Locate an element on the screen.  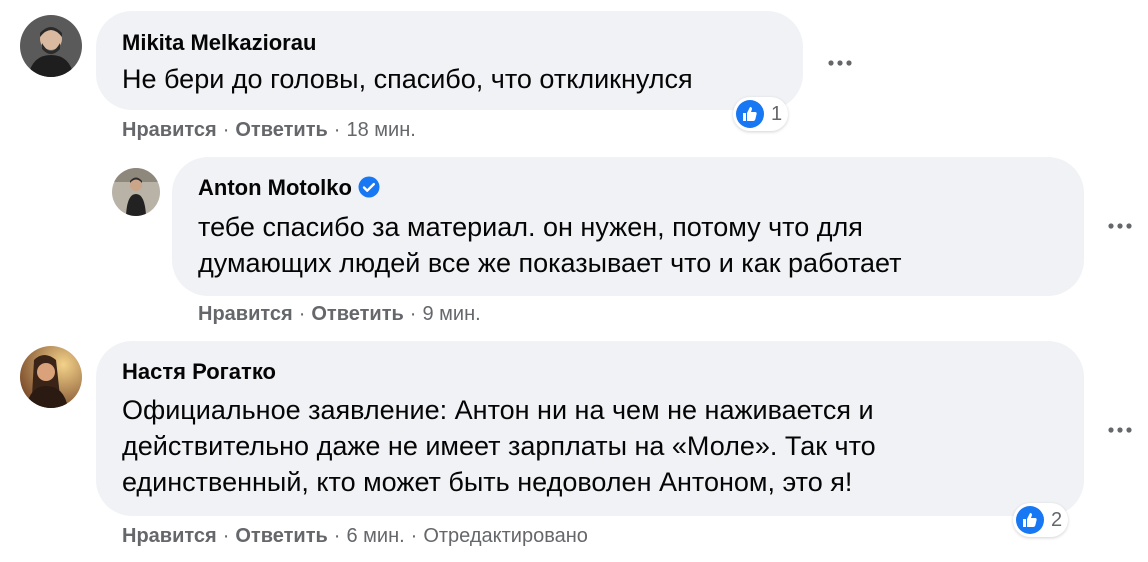
edited-label: Отредактировано is located at coordinates (505, 536).